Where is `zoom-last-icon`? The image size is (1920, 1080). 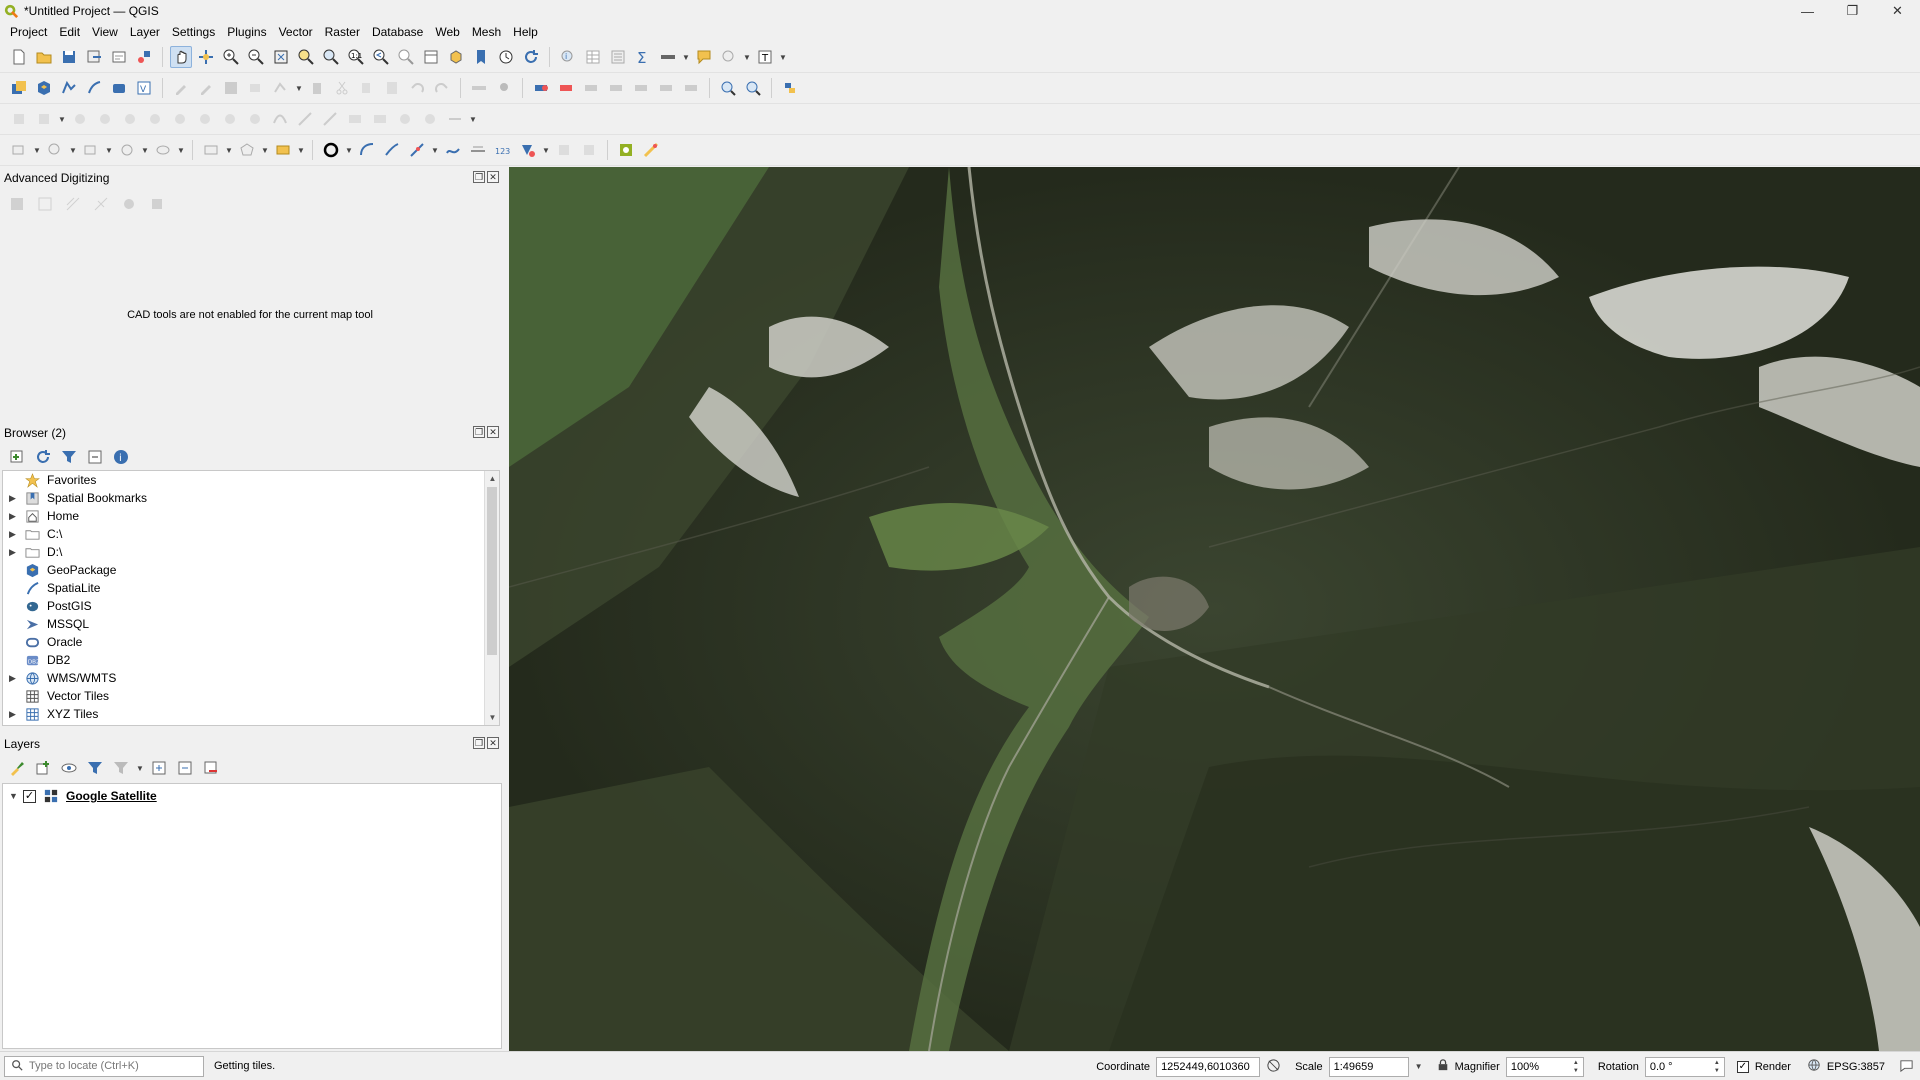 zoom-last-icon is located at coordinates (381, 57).